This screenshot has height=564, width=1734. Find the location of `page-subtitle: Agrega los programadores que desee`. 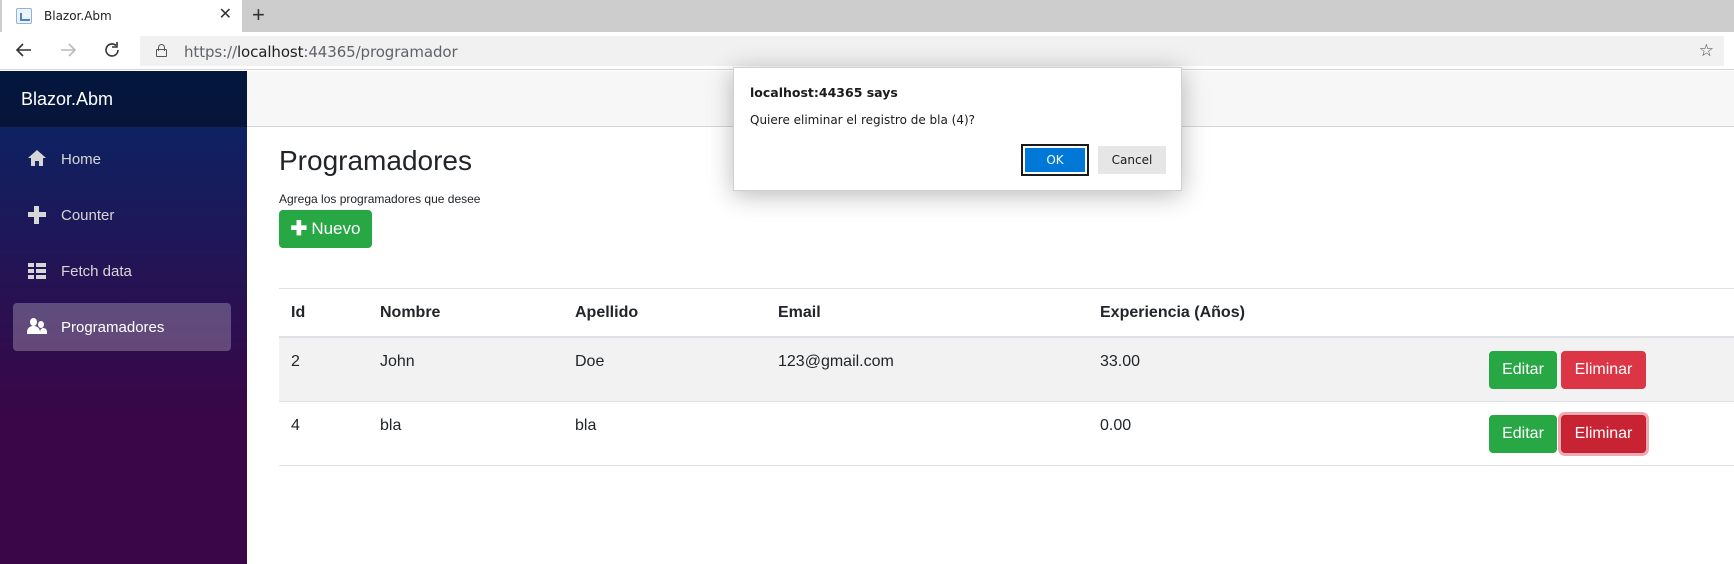

page-subtitle: Agrega los programadores que desee is located at coordinates (380, 199).